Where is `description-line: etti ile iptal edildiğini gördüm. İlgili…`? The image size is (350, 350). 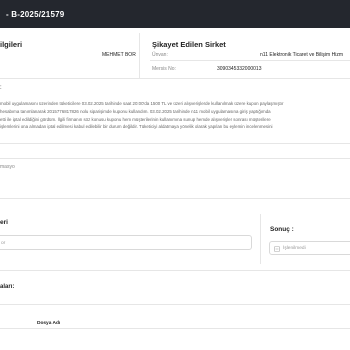
description-line: etti ile iptal edildiğini gördüm. İlgili… is located at coordinates (135, 119).